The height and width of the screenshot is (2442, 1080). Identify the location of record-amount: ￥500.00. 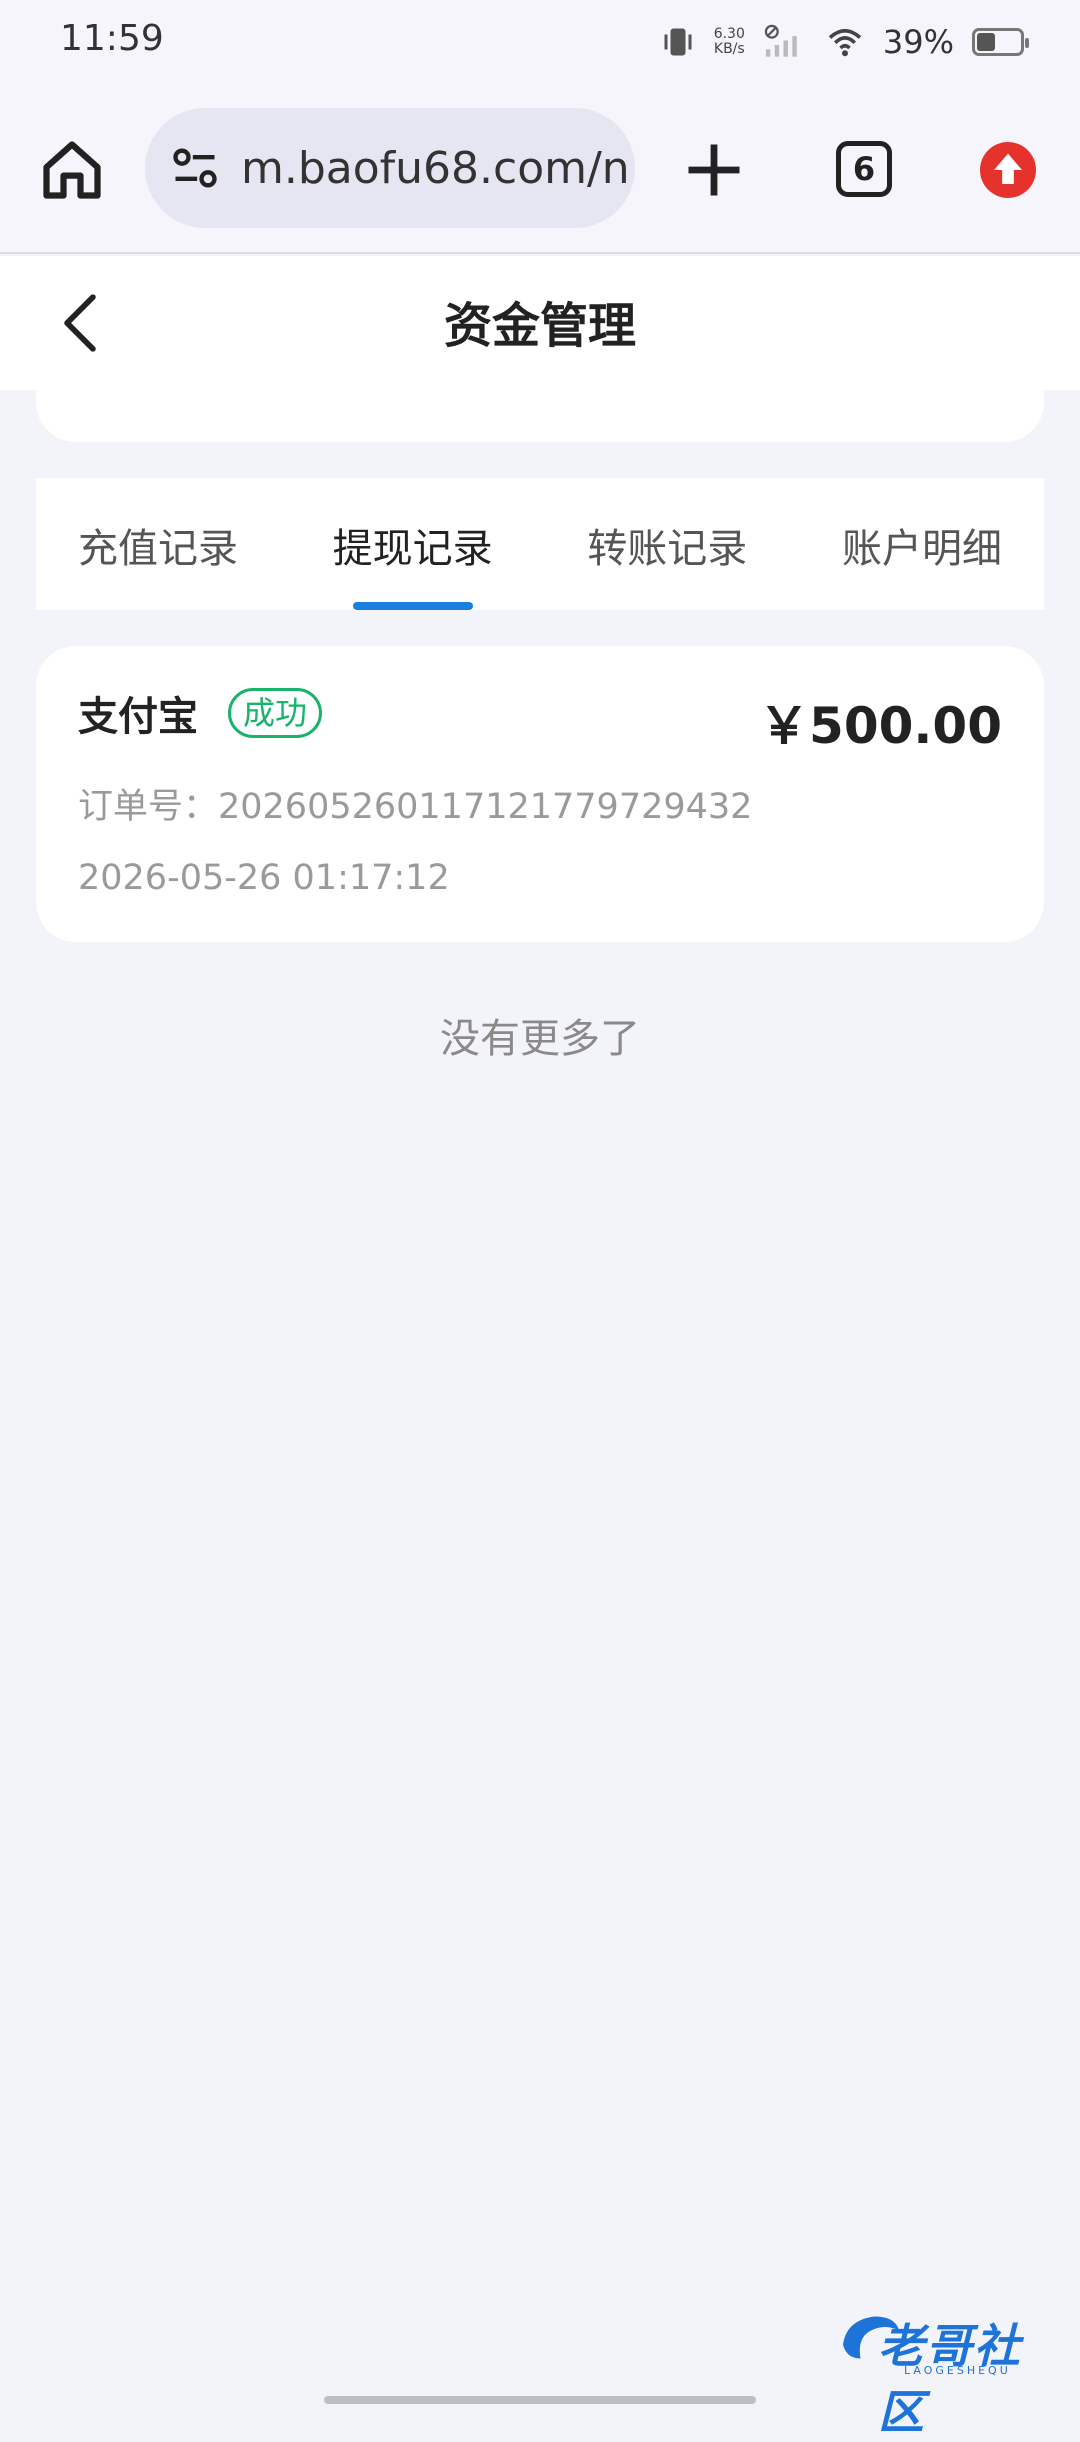
(880, 726).